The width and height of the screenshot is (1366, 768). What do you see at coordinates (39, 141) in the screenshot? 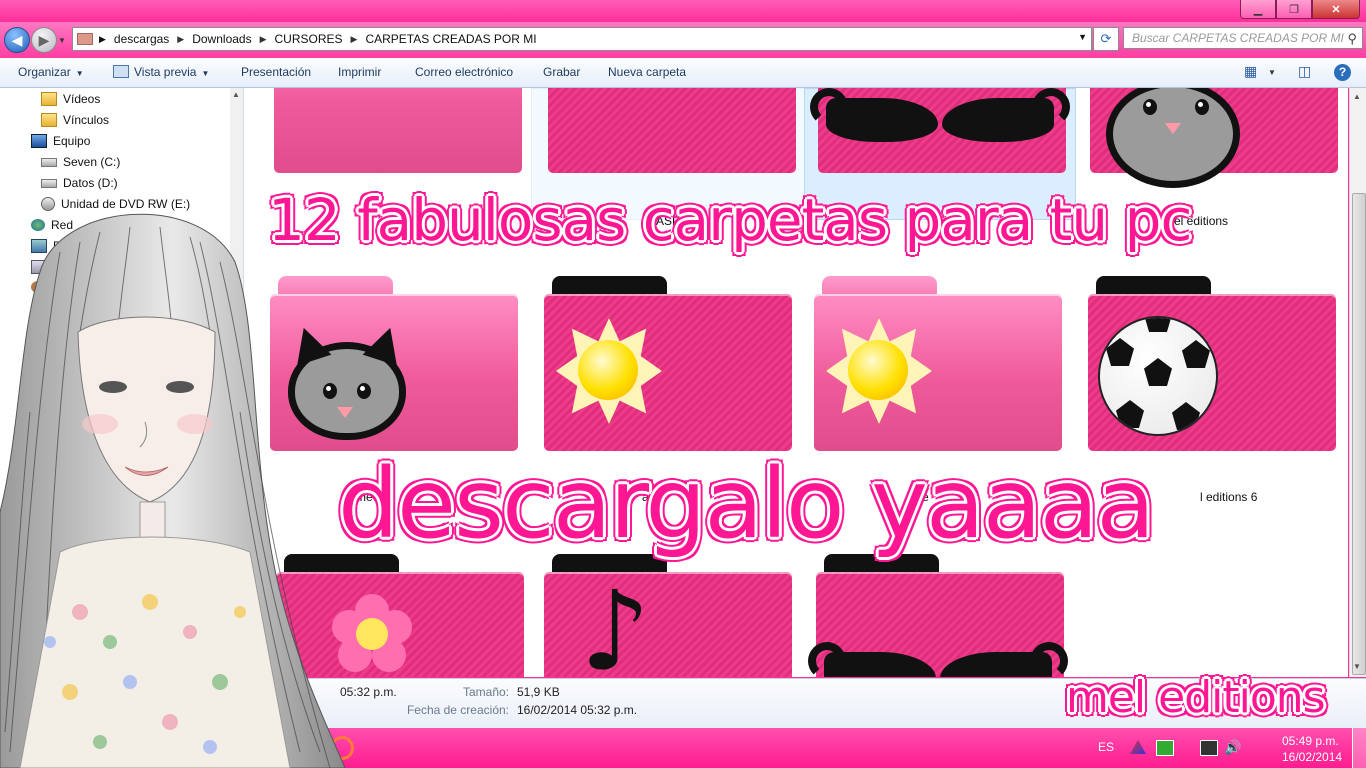
I see `computer-icon` at bounding box center [39, 141].